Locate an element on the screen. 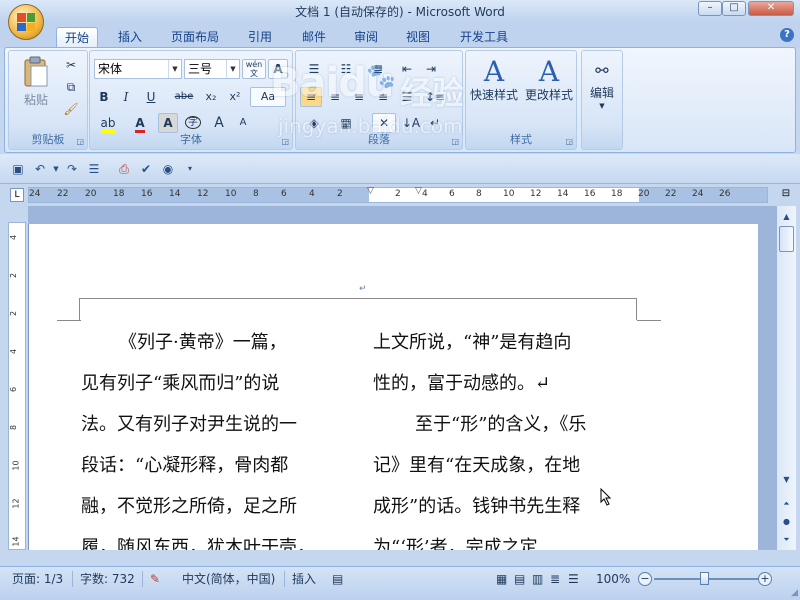 The height and width of the screenshot is (600, 800). minimize-button: – is located at coordinates (710, 8).